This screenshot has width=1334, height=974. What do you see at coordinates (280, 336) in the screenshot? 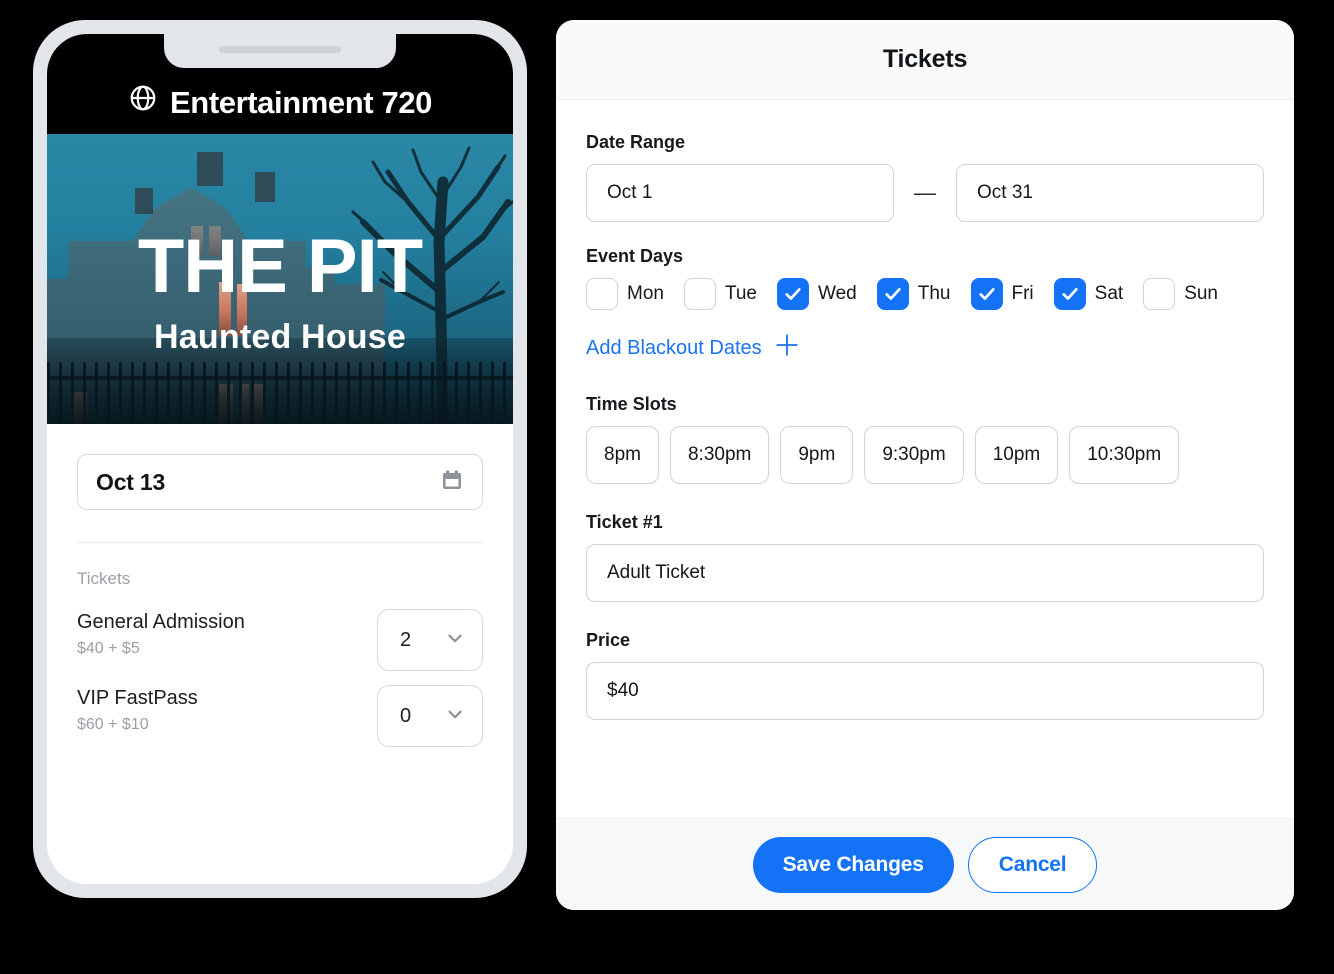
I see `hero-subtitle: Haunted House` at bounding box center [280, 336].